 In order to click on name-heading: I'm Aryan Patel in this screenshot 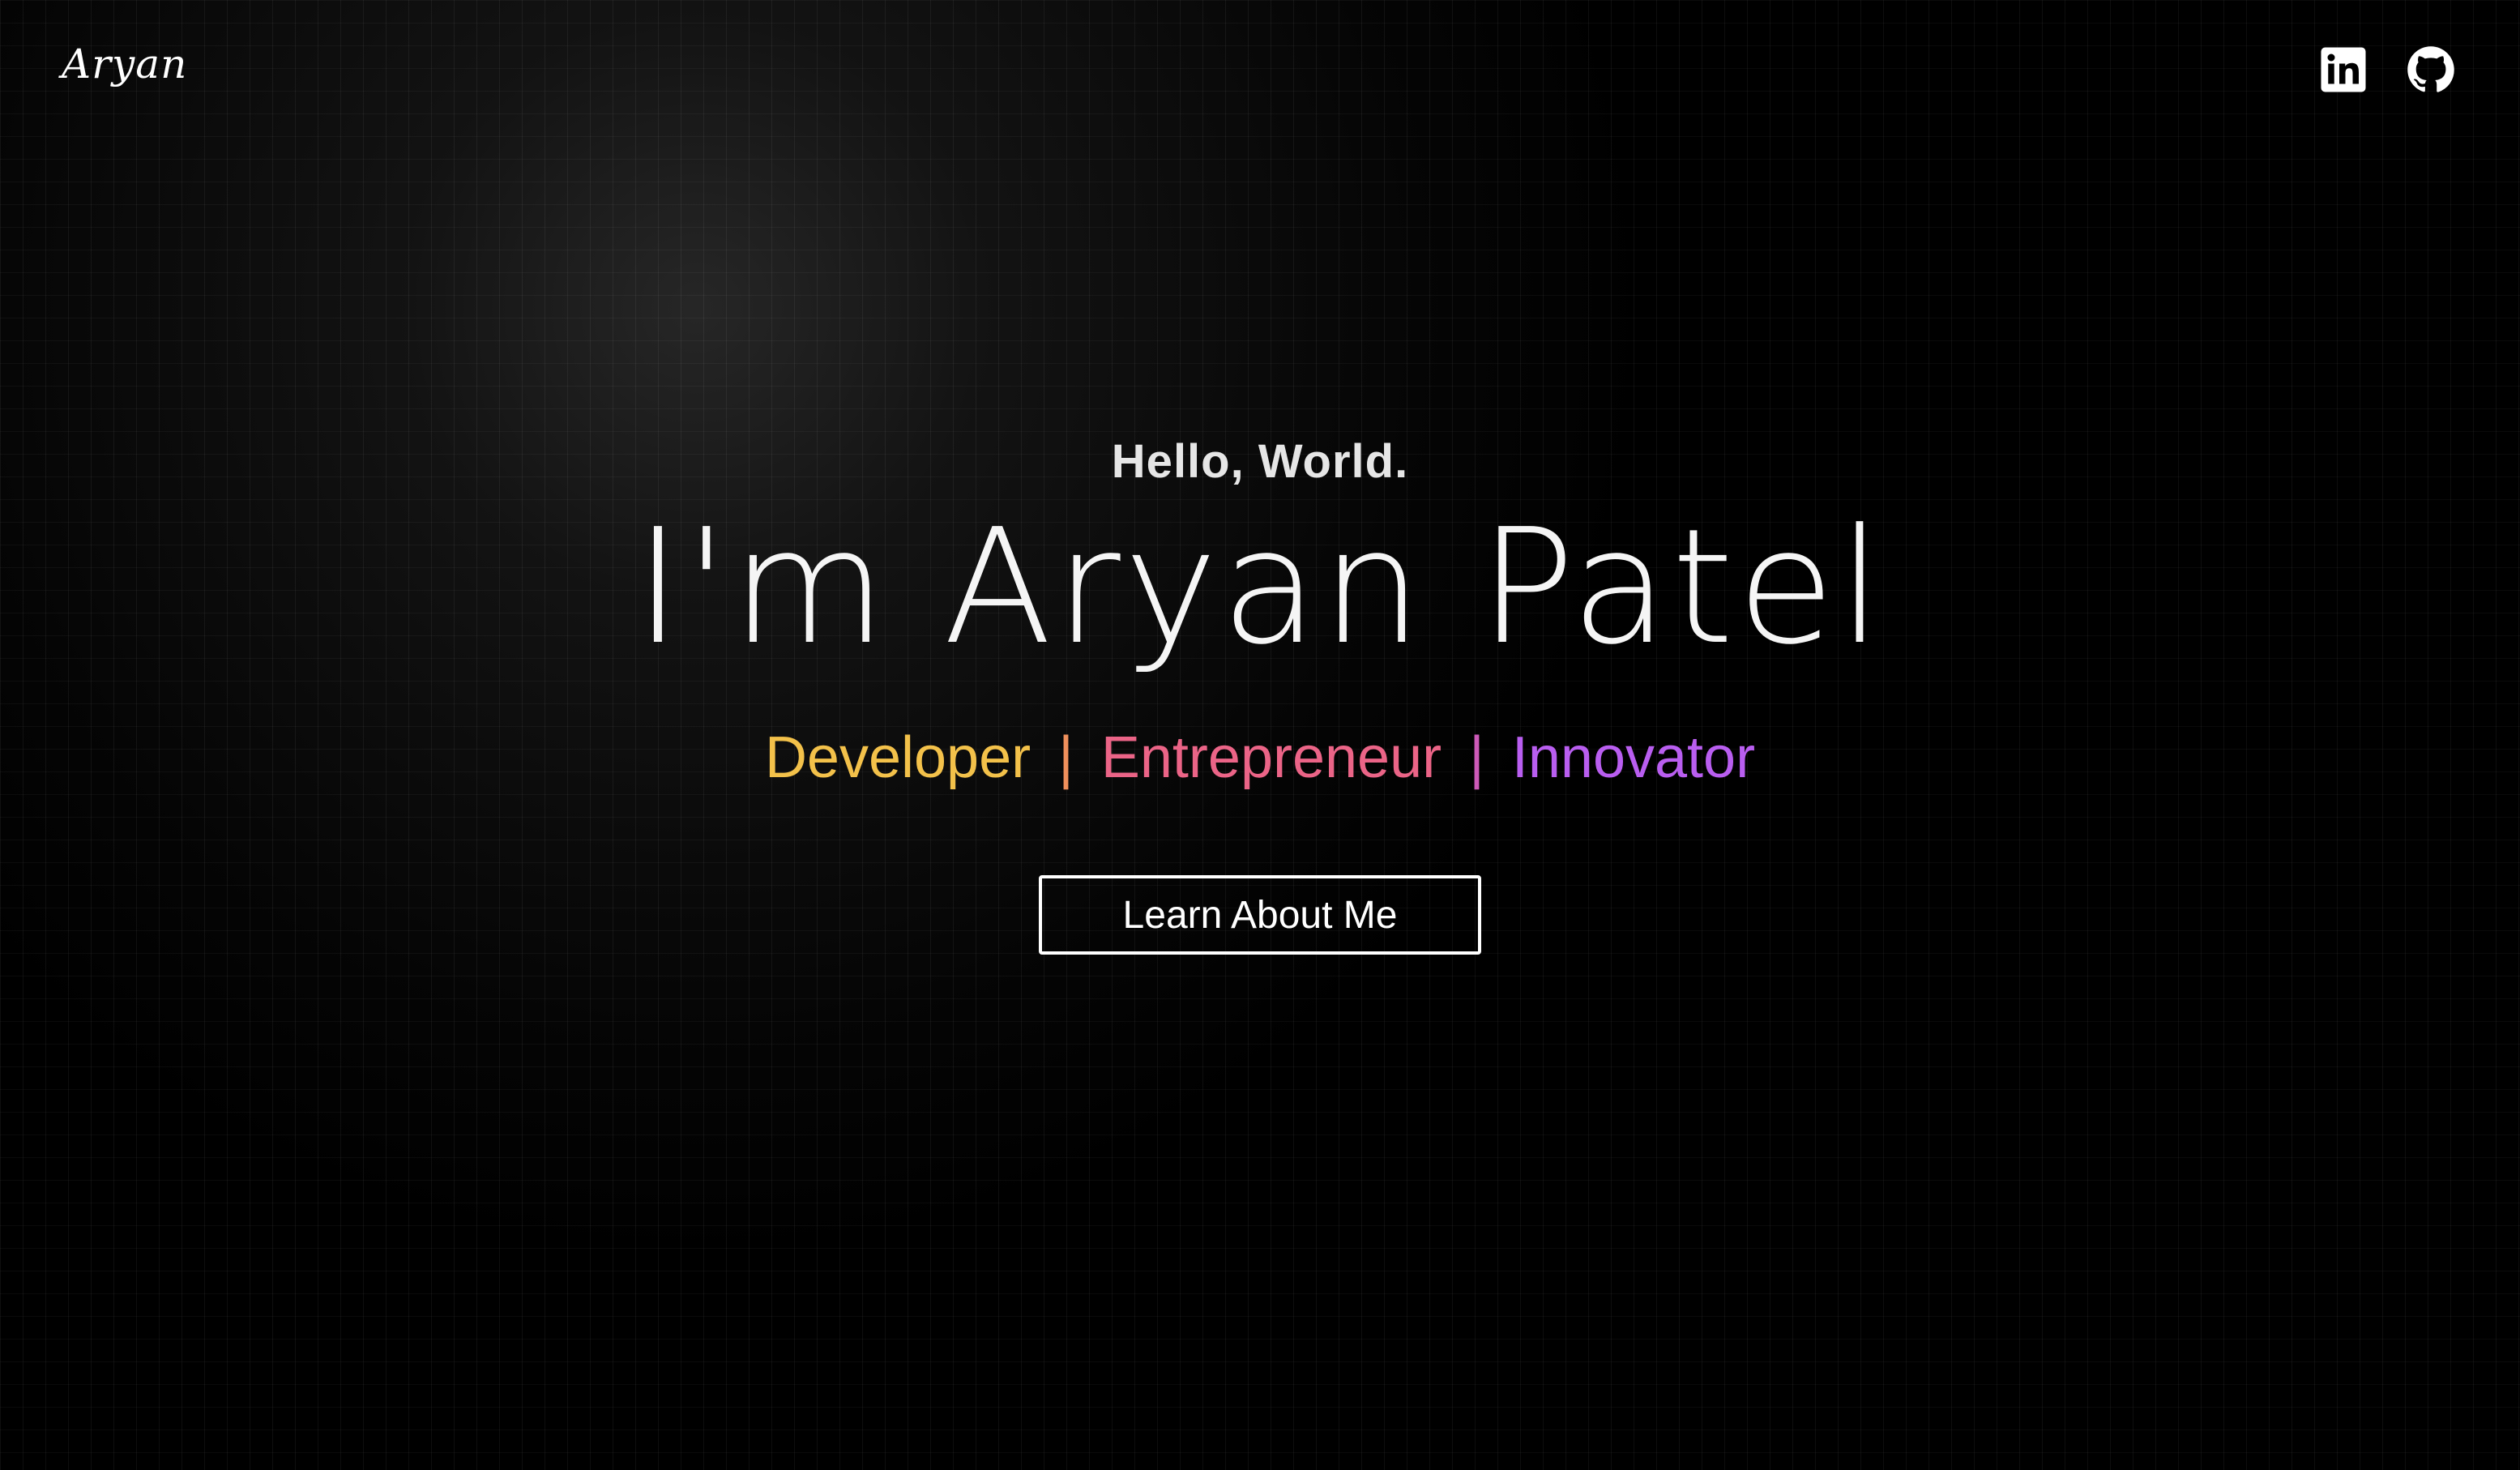, I will do `click(1260, 587)`.